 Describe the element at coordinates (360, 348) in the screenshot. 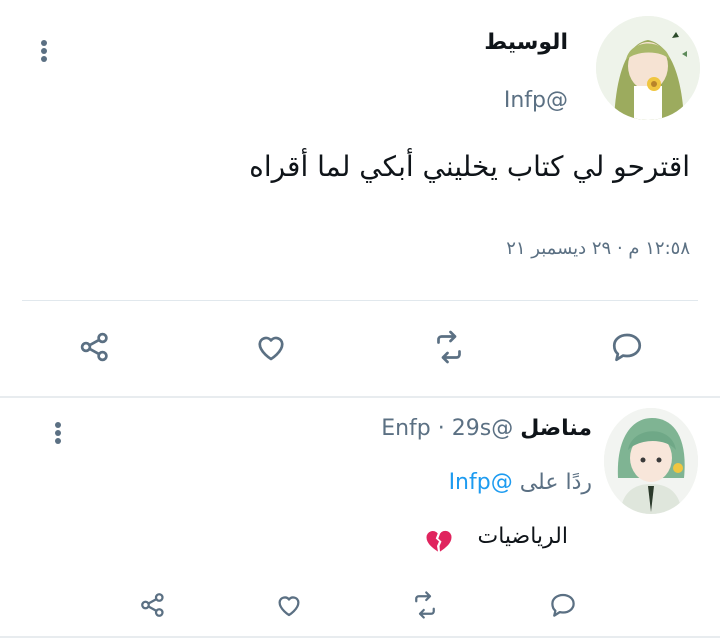

I see `tweet-action-bar` at that location.